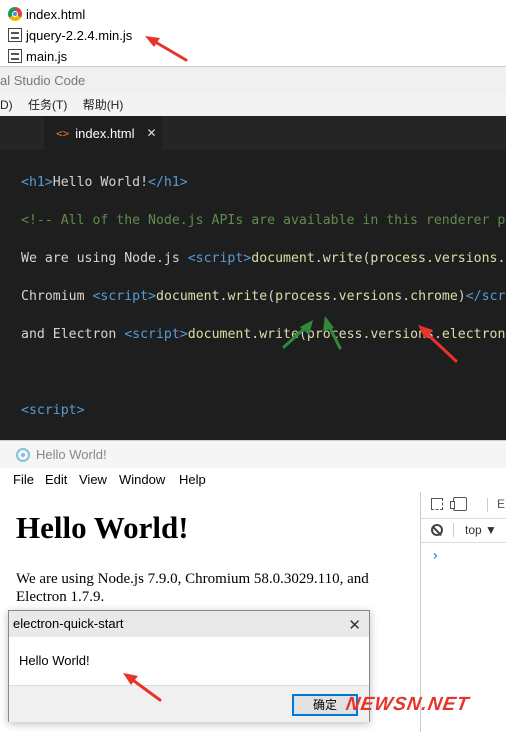  Describe the element at coordinates (253, 33) in the screenshot. I see `file-list: index.html jquery-2.2.4.min.js main.js` at that location.